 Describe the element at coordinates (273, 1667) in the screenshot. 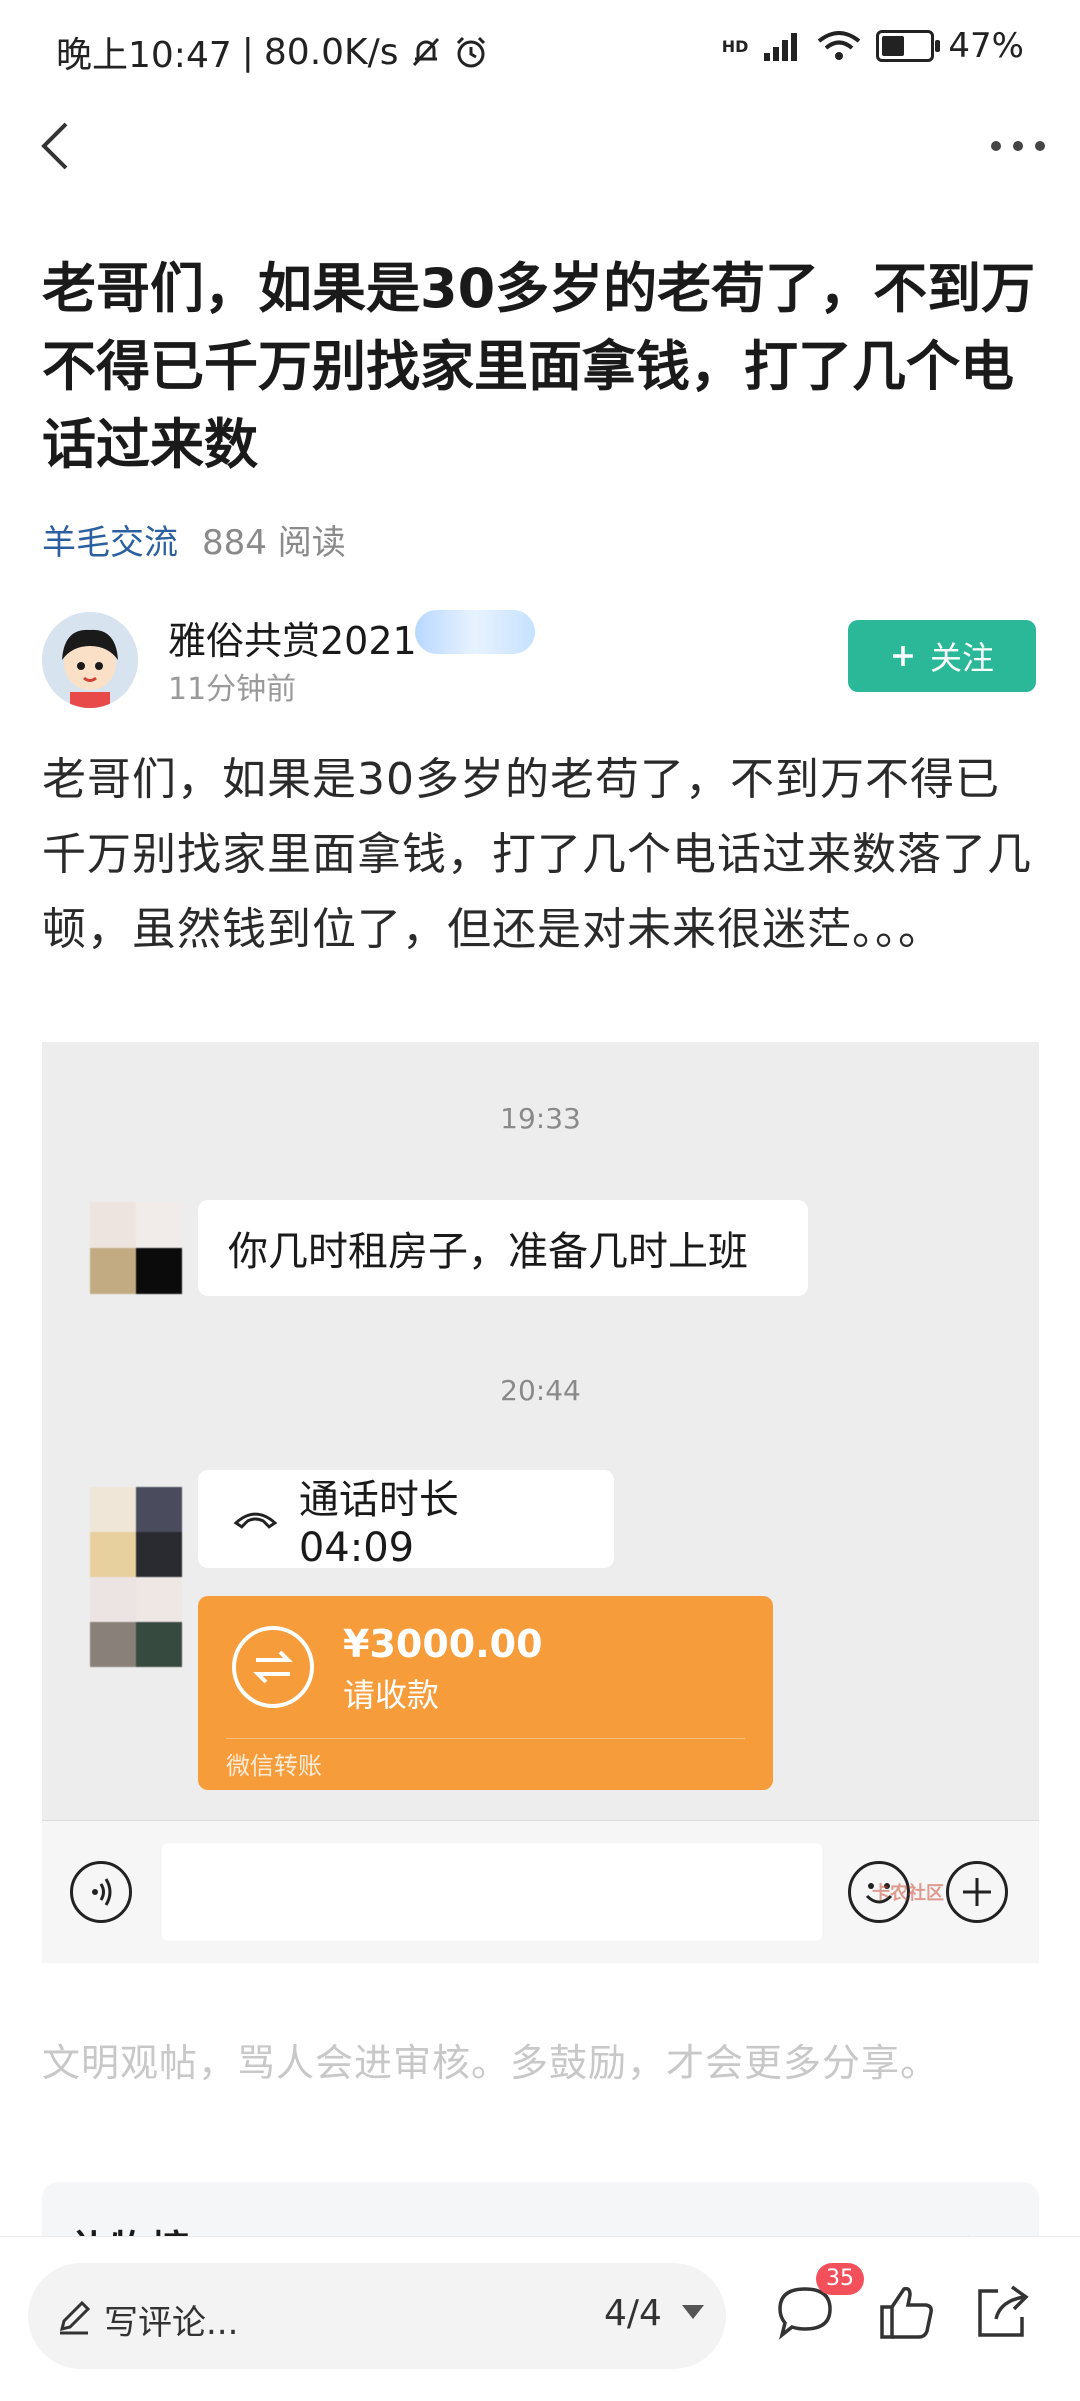

I see `transfer-icon` at that location.